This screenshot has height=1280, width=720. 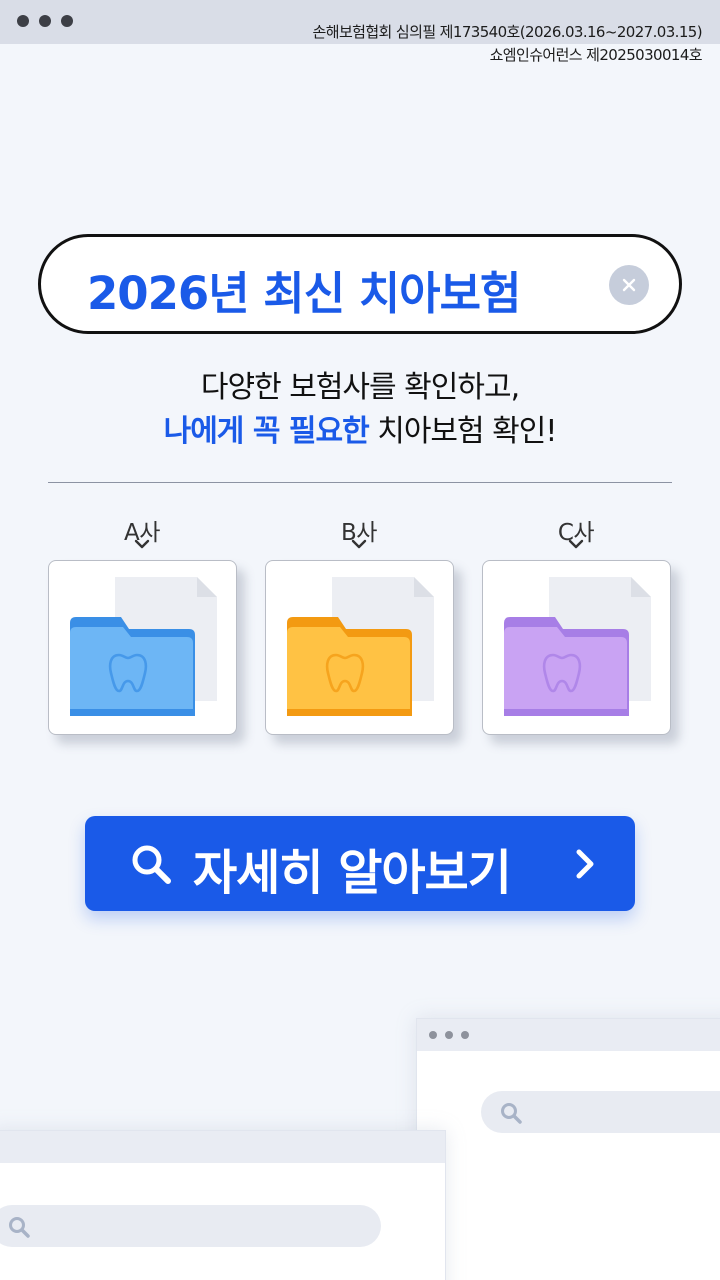 What do you see at coordinates (359, 531) in the screenshot?
I see `insurer-label: B사` at bounding box center [359, 531].